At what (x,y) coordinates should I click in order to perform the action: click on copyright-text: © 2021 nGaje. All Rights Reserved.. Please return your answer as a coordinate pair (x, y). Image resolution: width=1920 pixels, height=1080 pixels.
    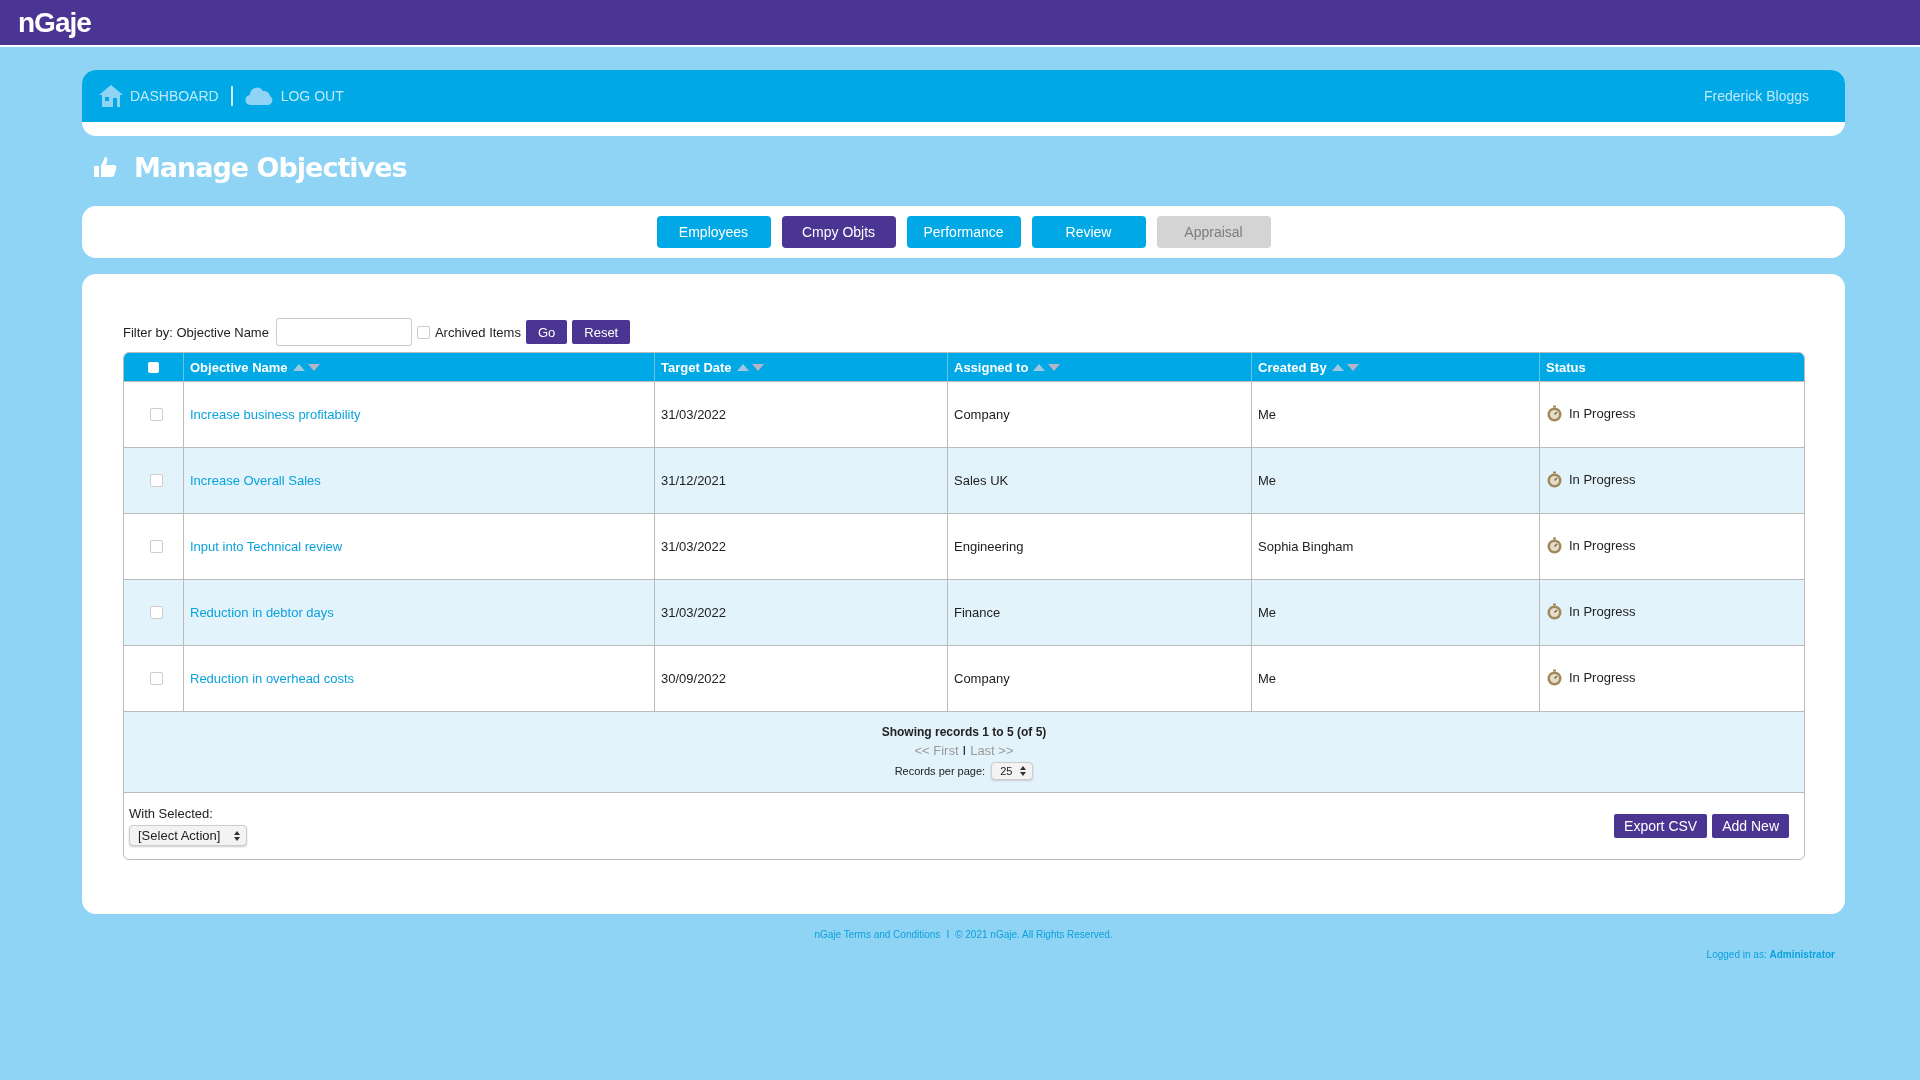
    Looking at the image, I should click on (1034, 934).